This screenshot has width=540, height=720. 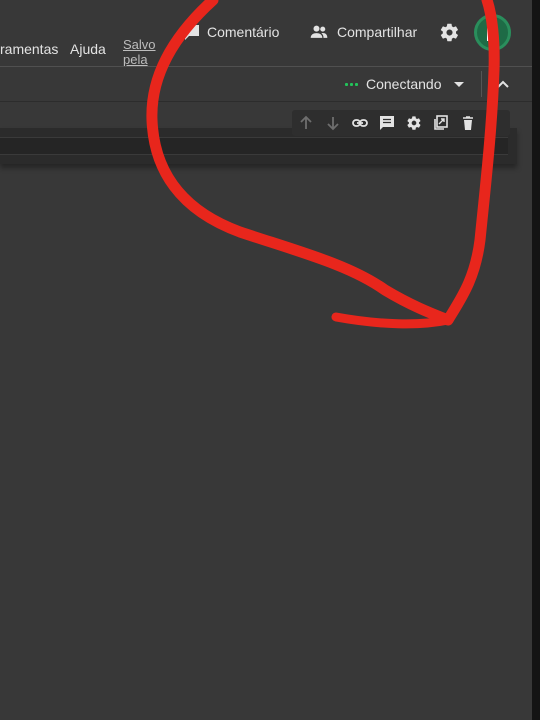 I want to click on avatar, so click(x=492, y=32).